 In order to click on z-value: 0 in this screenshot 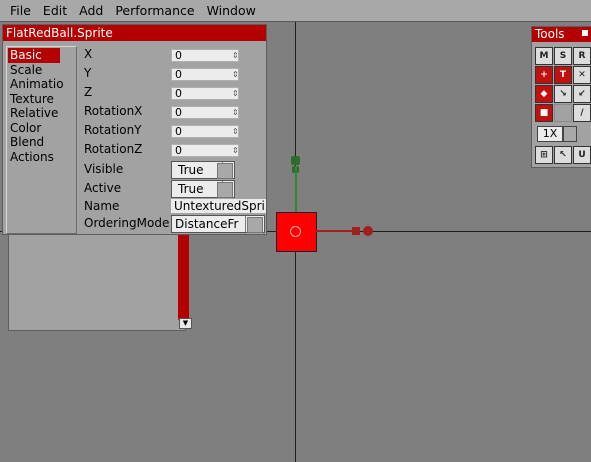, I will do `click(178, 93)`.